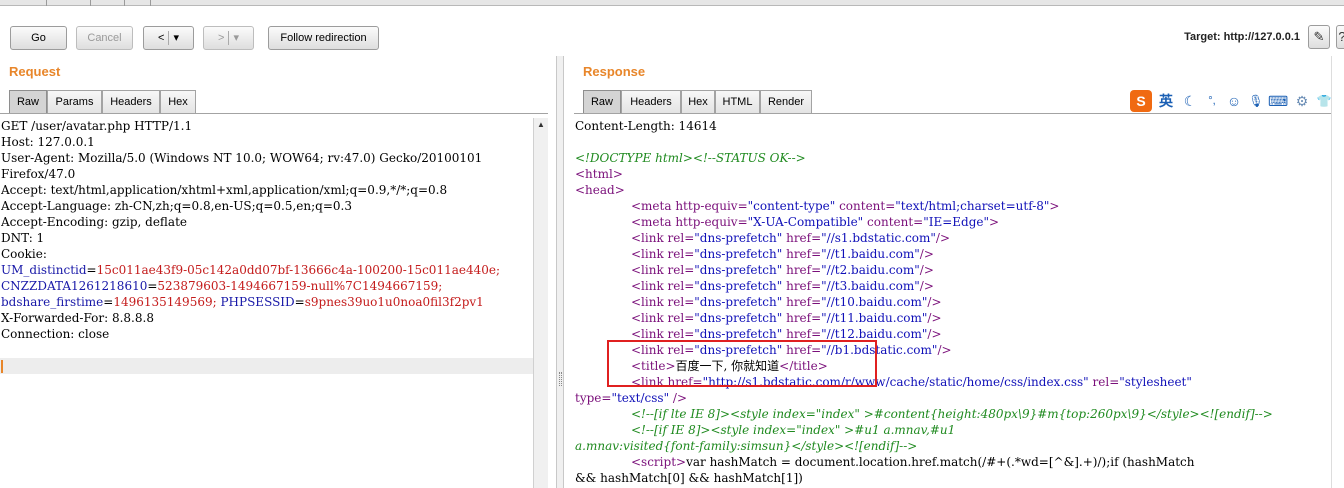 Image resolution: width=1344 pixels, height=488 pixels. I want to click on code-token: && hashMatch[0] && hashMatch[1]), so click(689, 478).